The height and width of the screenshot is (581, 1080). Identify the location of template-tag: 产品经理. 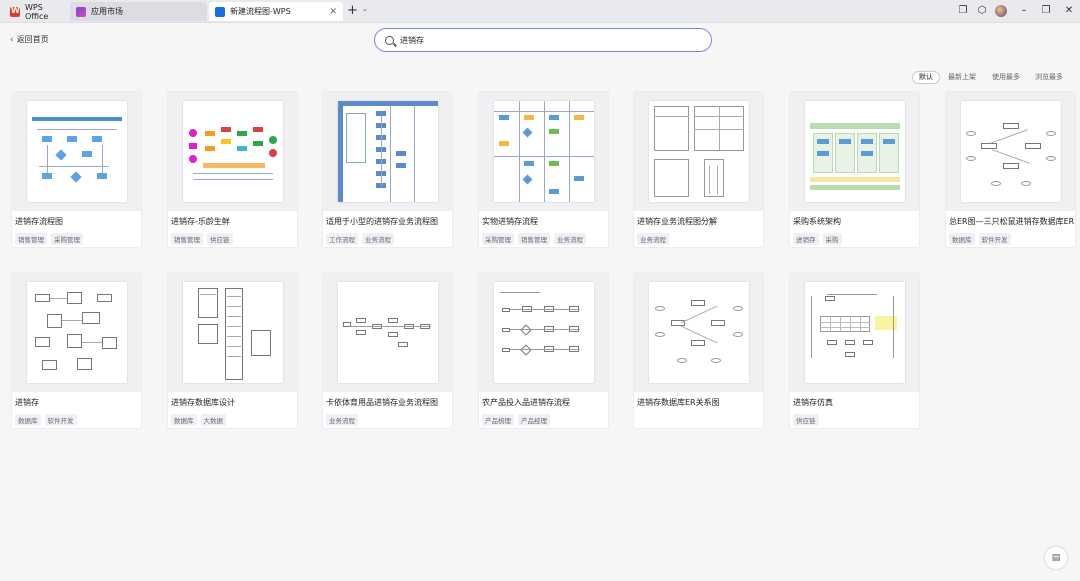
(534, 420).